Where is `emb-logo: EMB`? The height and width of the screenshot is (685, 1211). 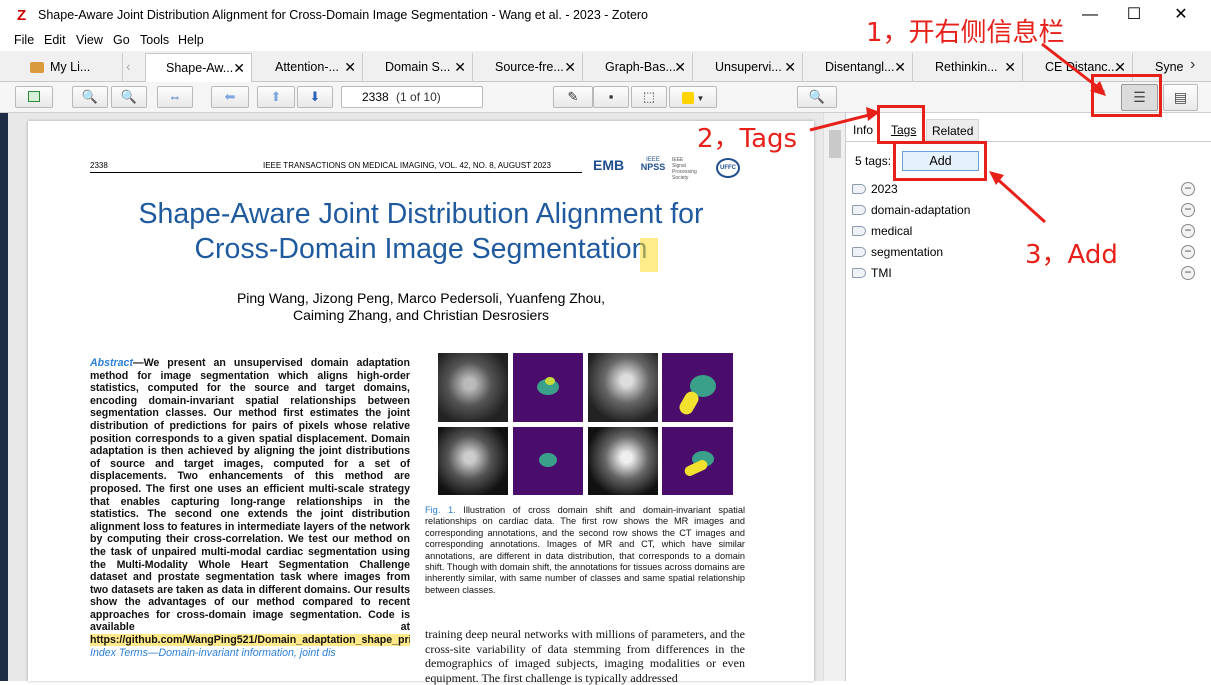 emb-logo: EMB is located at coordinates (613, 167).